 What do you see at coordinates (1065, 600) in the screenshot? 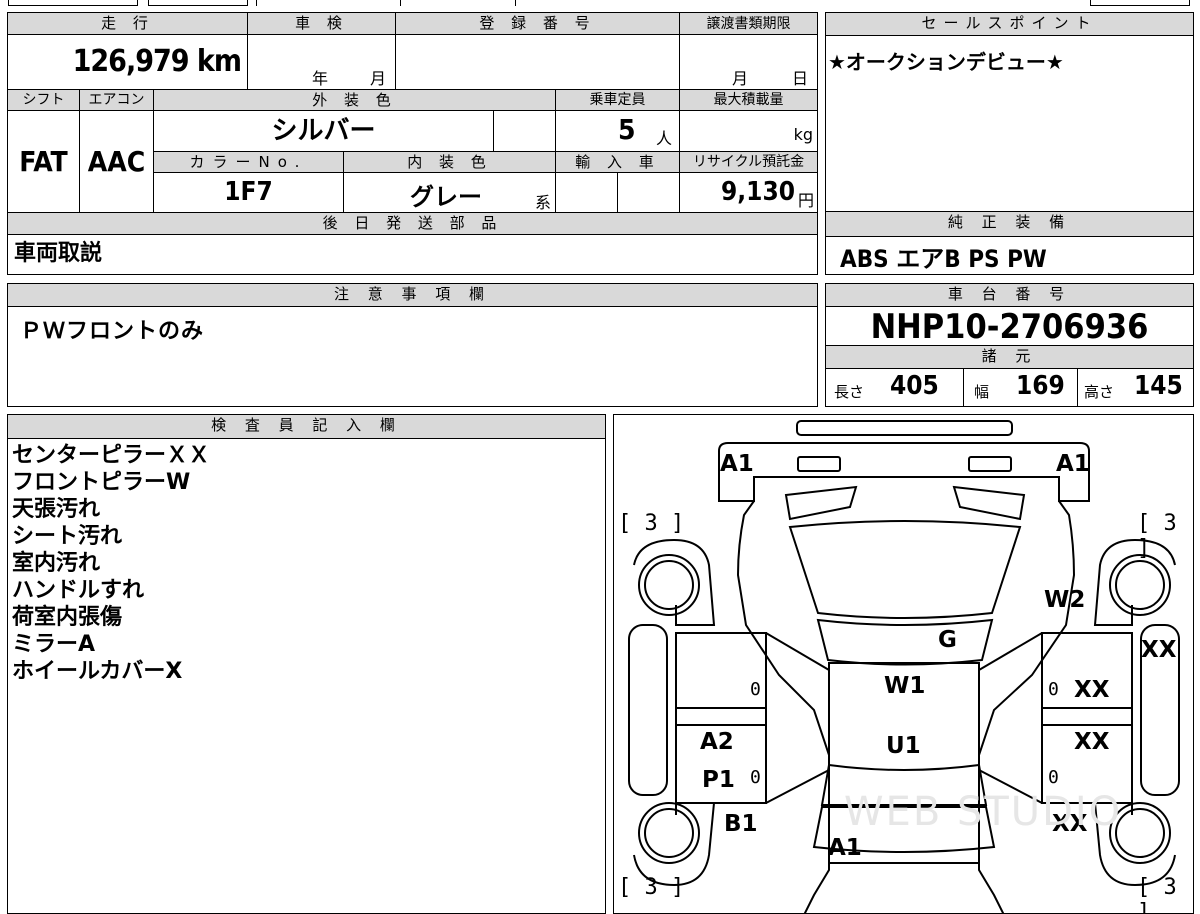
I see `damage-mark: W2` at bounding box center [1065, 600].